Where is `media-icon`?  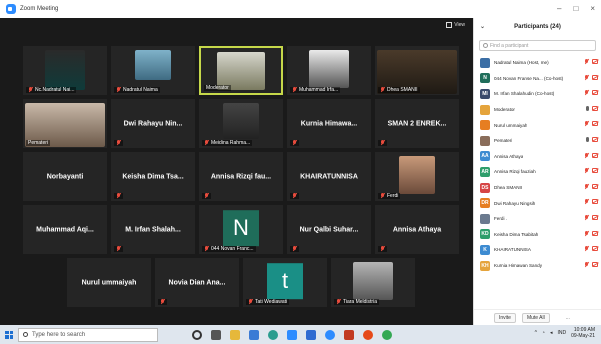 media-icon is located at coordinates (368, 334).